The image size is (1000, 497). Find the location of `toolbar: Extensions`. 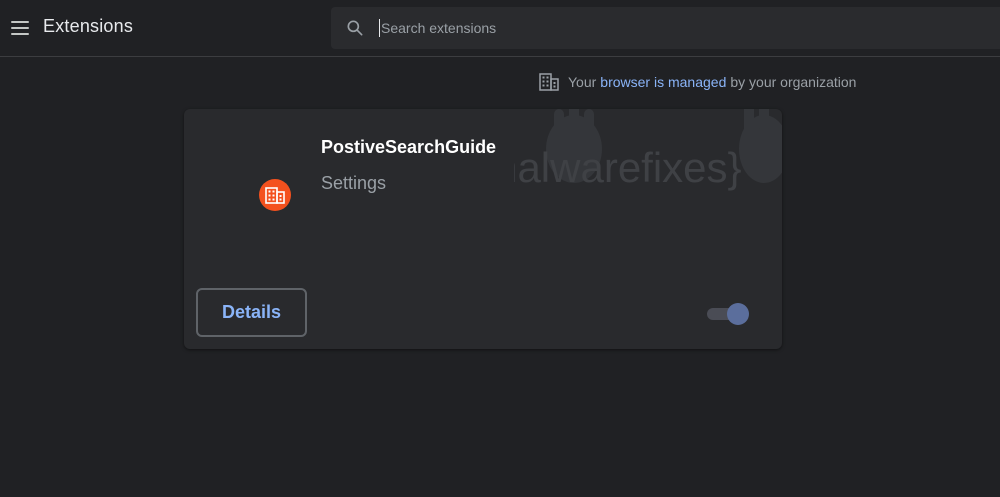

toolbar: Extensions is located at coordinates (500, 28).